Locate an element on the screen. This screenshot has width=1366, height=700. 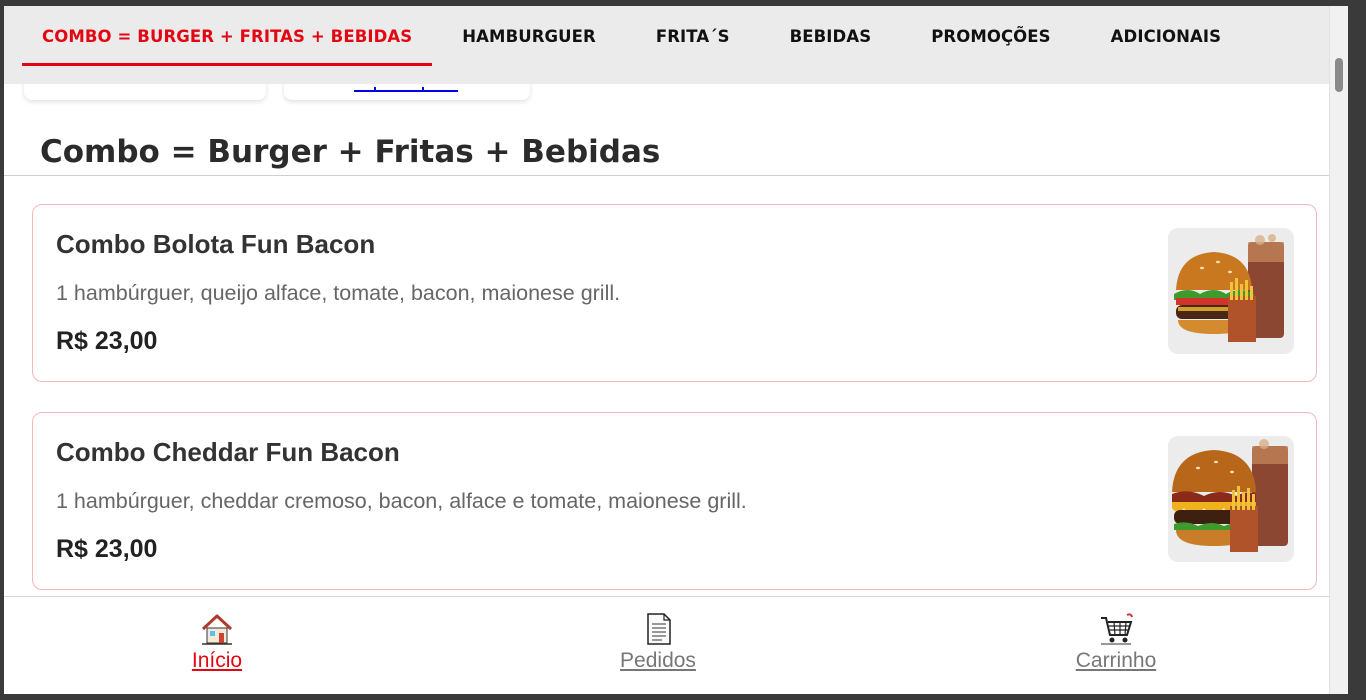
tab-hamburguer: HAMBURGUER is located at coordinates (529, 36).